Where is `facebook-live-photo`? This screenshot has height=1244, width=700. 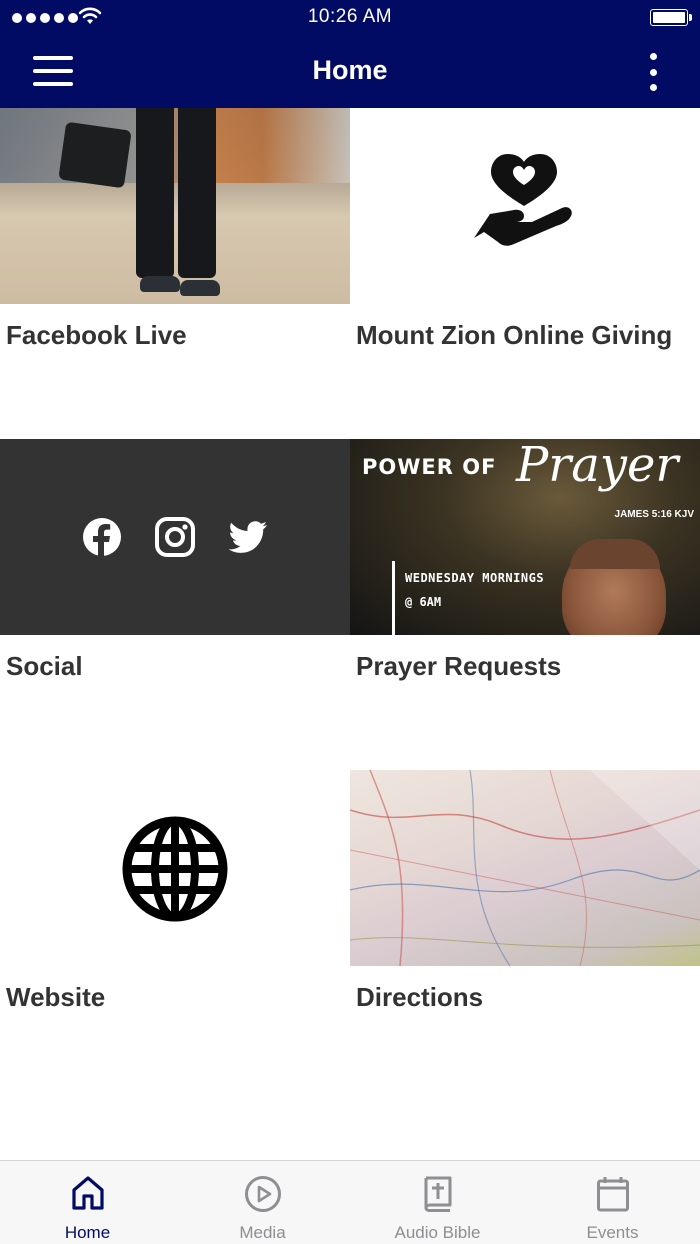 facebook-live-photo is located at coordinates (175, 206).